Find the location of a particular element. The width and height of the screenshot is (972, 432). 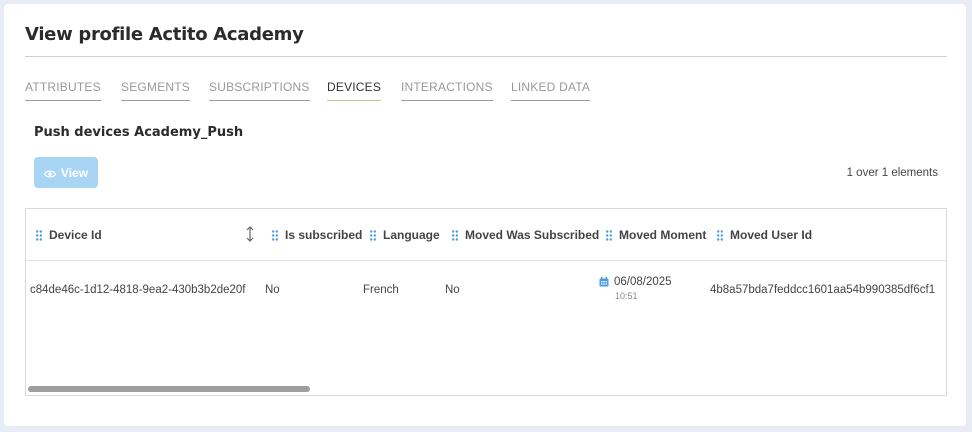

tab-segments: SEGMENTS is located at coordinates (155, 90).